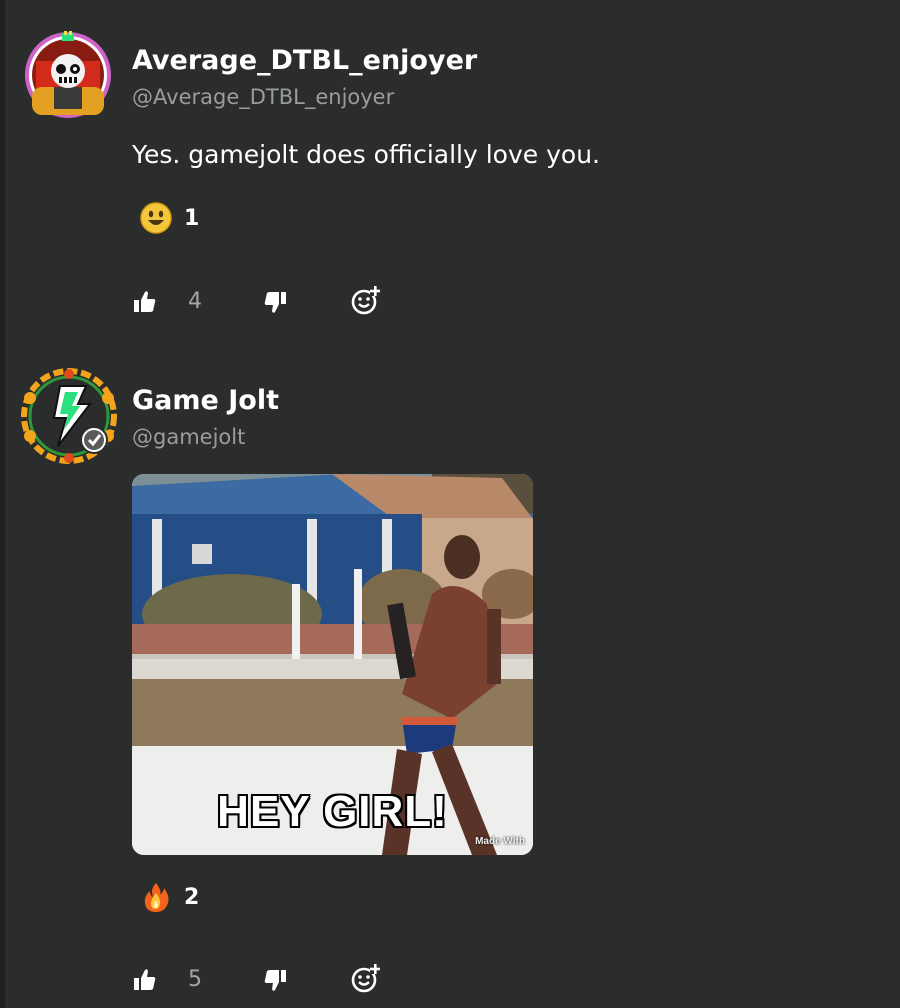 Image resolution: width=900 pixels, height=1008 pixels. Describe the element at coordinates (366, 154) in the screenshot. I see `comment-text: Yes. gamejolt does officially love you.` at that location.